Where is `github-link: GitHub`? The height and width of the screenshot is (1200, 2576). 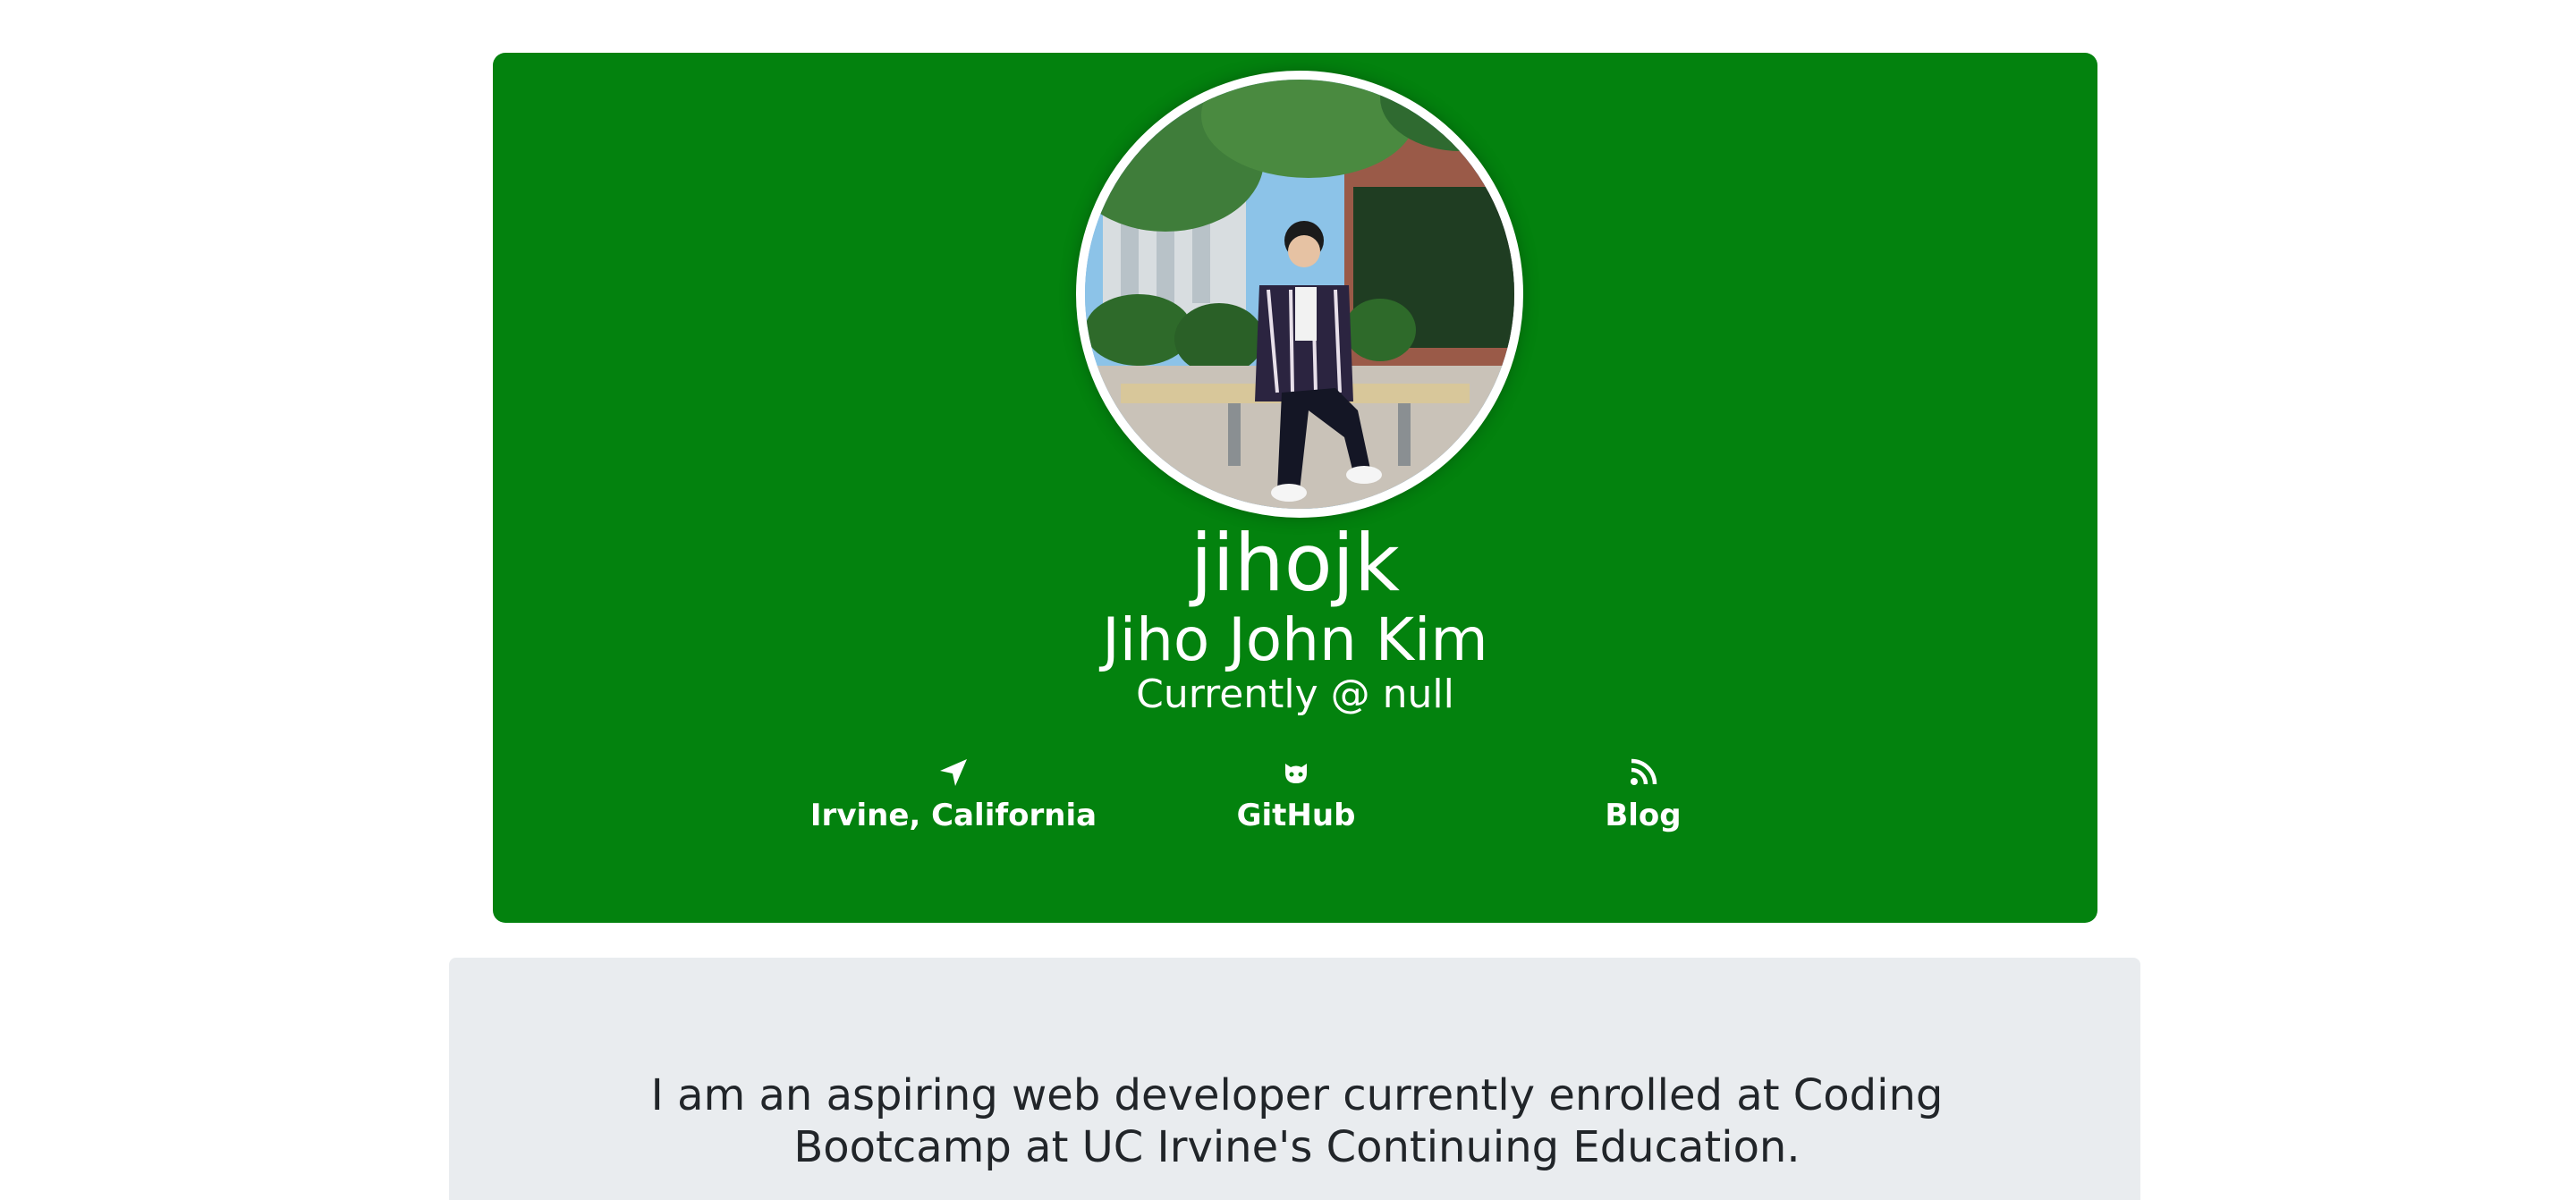 github-link: GitHub is located at coordinates (1296, 796).